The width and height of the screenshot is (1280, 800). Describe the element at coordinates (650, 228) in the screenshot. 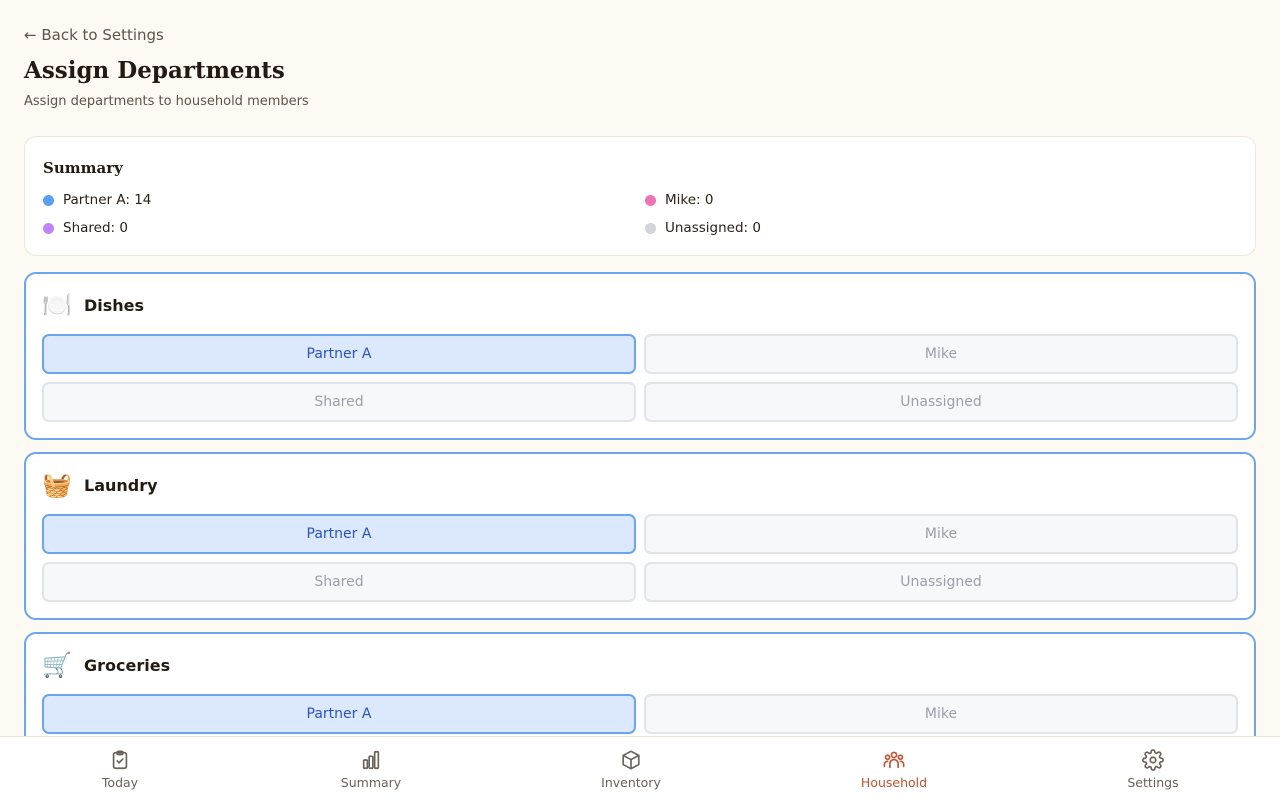

I see `unassigned-color-dot` at that location.